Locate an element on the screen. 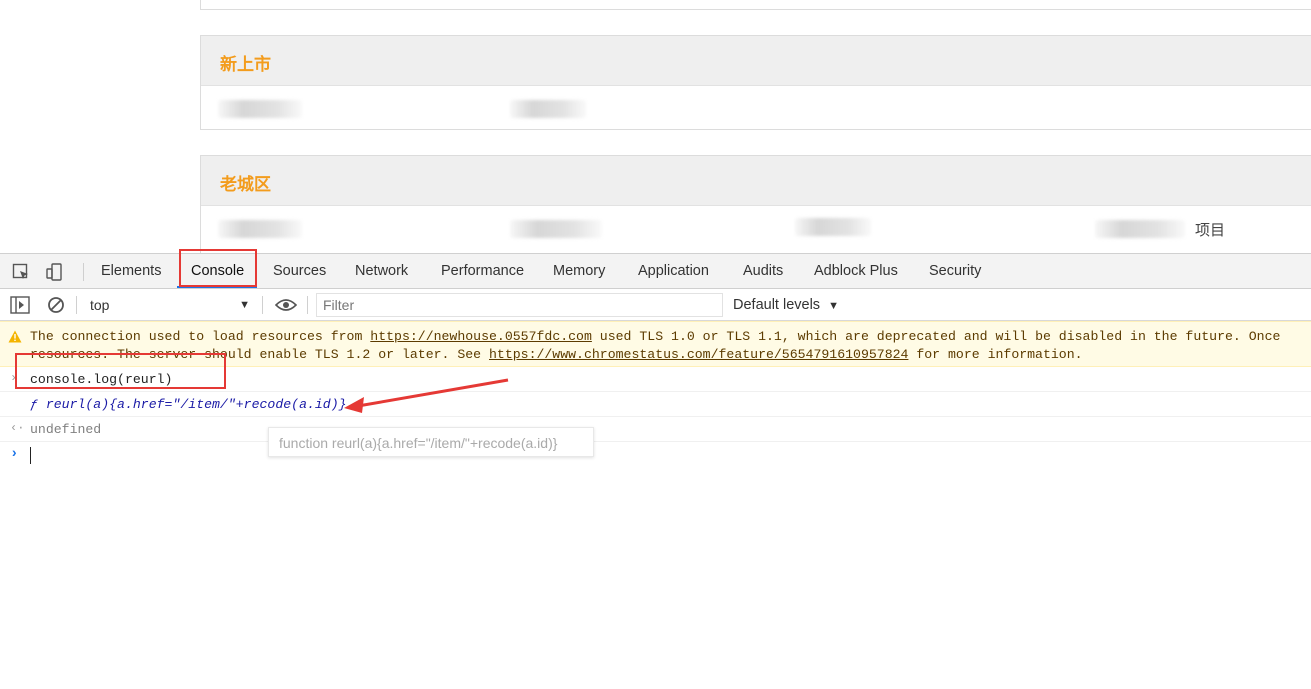  log-levels-dropdown: Default levels ▼ is located at coordinates (786, 305).